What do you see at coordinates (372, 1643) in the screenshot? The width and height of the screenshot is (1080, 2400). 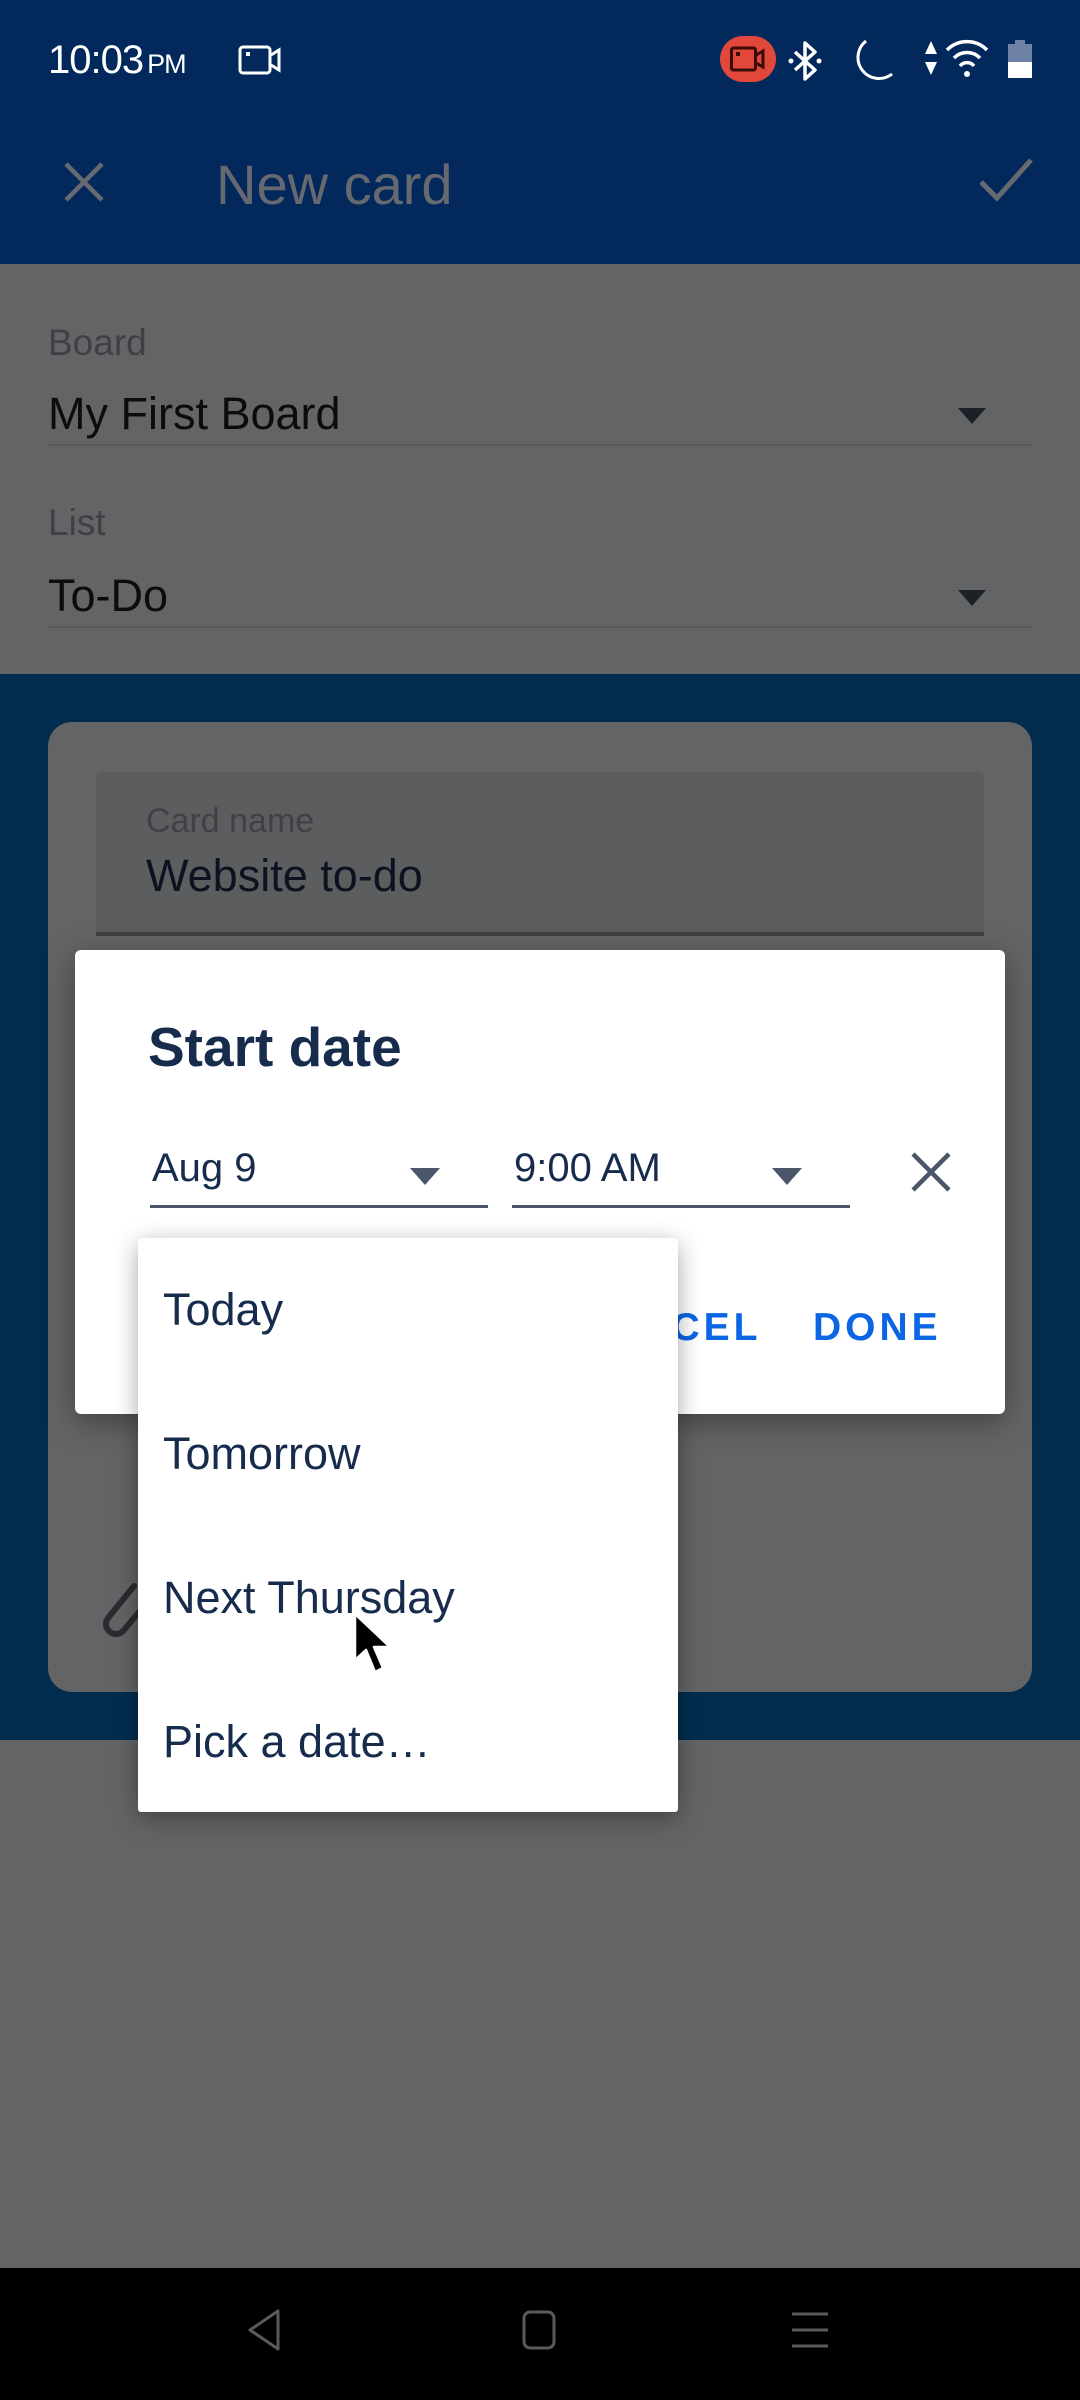 I see `mouse-pointer-icon` at bounding box center [372, 1643].